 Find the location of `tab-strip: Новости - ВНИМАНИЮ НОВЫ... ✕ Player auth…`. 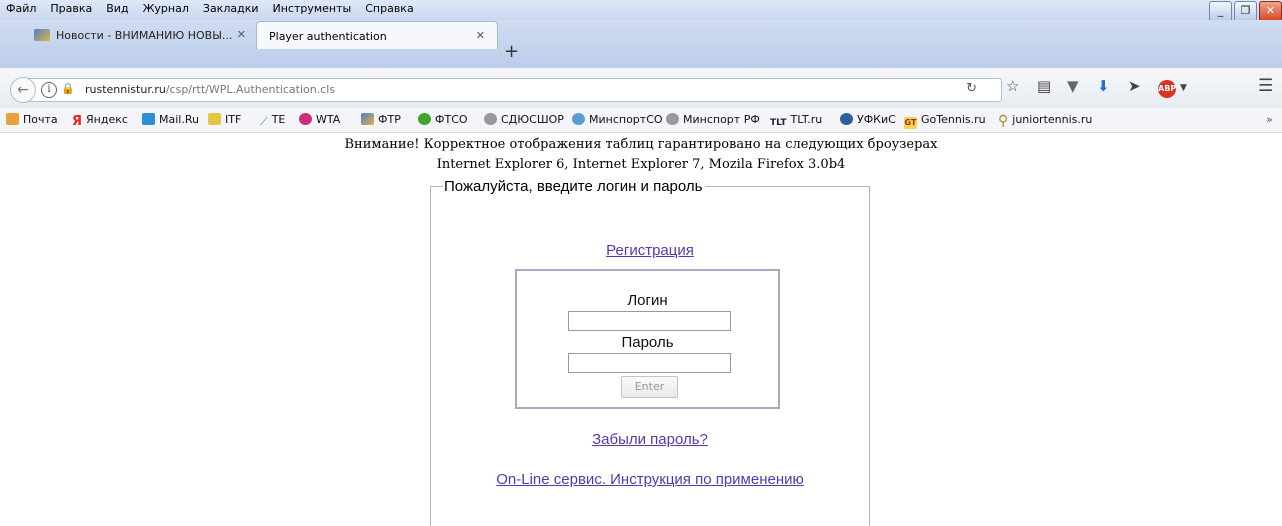

tab-strip: Новости - ВНИМАНИЮ НОВЫ... ✕ Player auth… is located at coordinates (641, 44).